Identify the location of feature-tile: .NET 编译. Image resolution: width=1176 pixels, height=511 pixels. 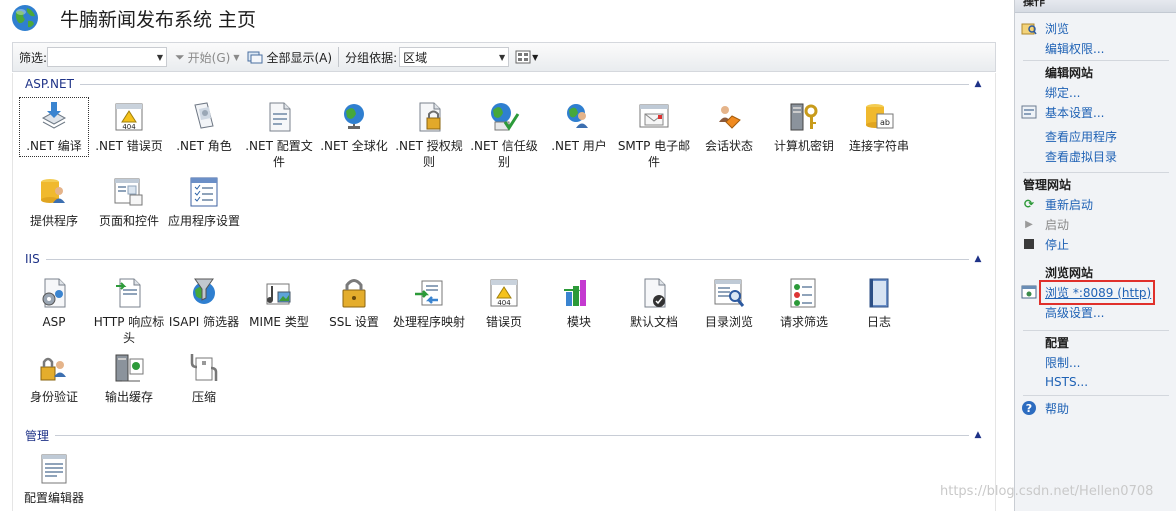
(54, 127).